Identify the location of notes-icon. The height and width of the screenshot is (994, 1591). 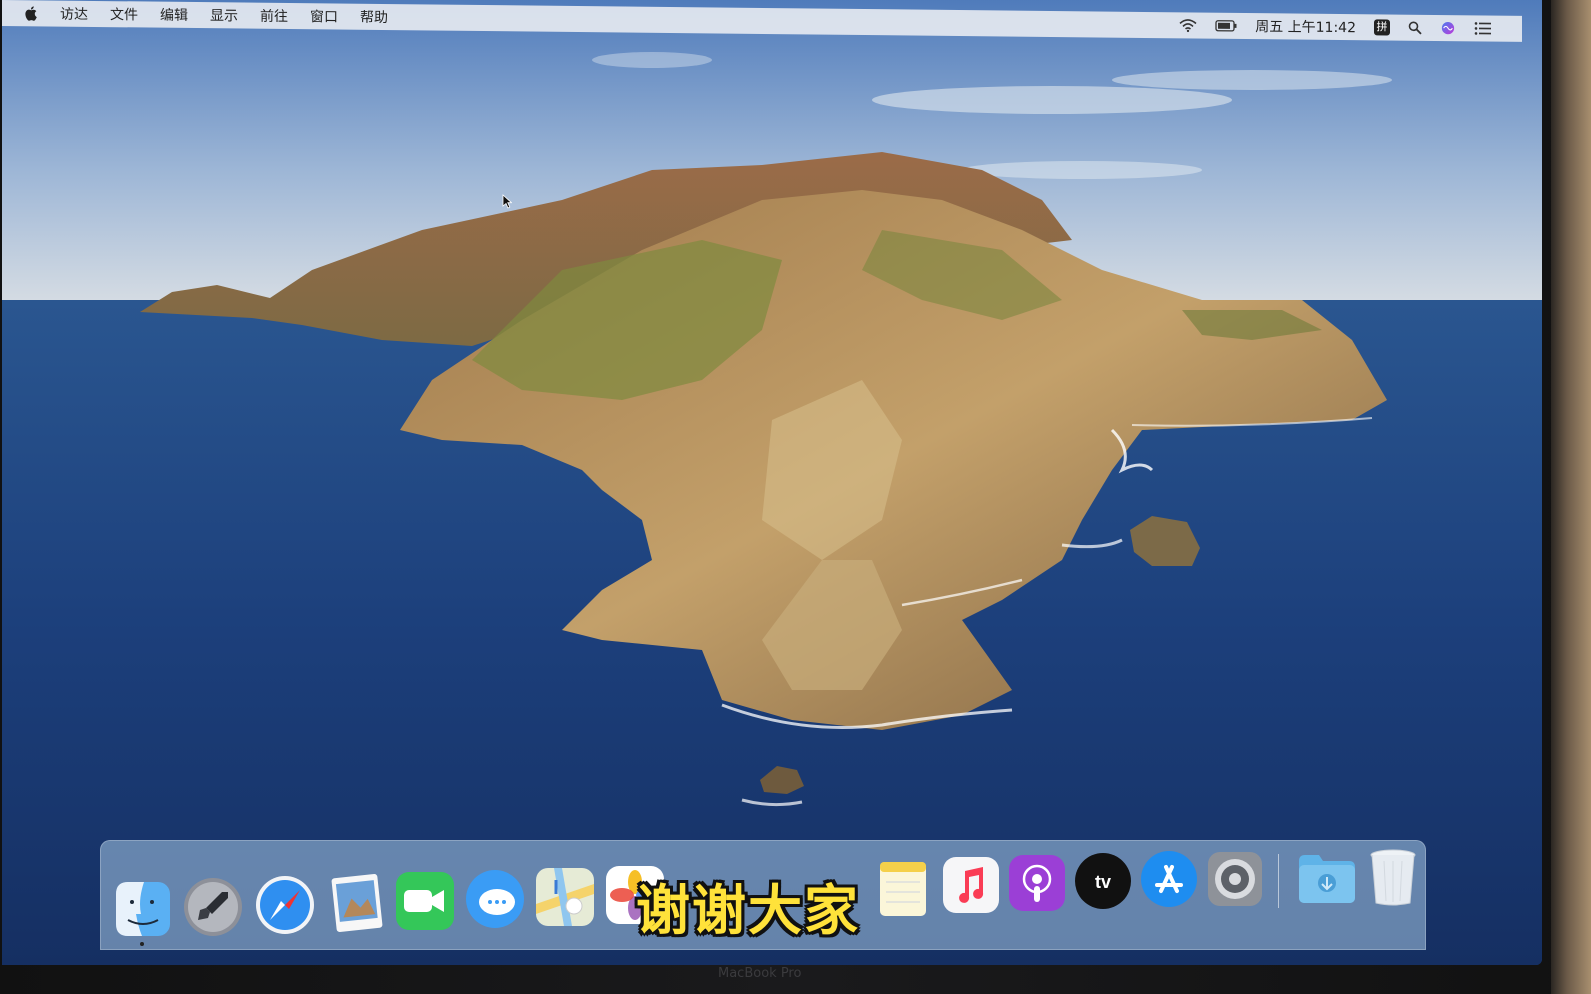
(903, 889).